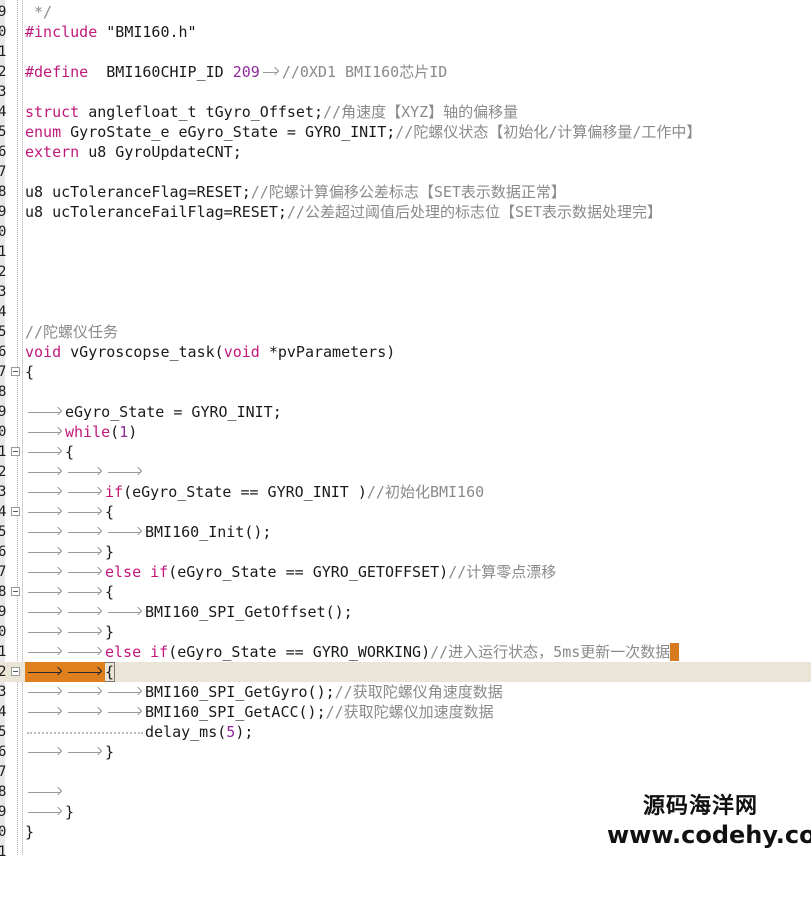 Image resolution: width=811 pixels, height=902 pixels. What do you see at coordinates (405, 152) in the screenshot?
I see `code-line: 6 extern u8 GyroUpdateCNT;` at bounding box center [405, 152].